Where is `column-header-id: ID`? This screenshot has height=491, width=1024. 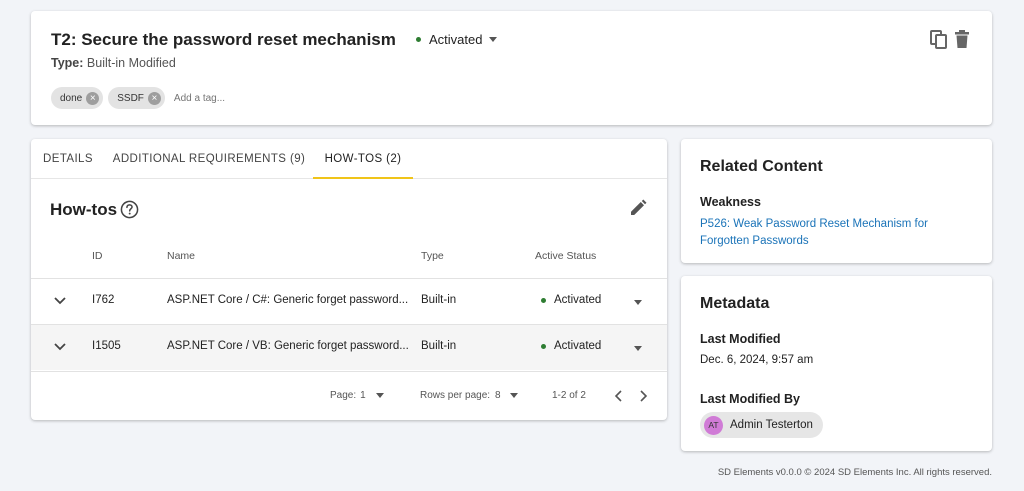 column-header-id: ID is located at coordinates (97, 256).